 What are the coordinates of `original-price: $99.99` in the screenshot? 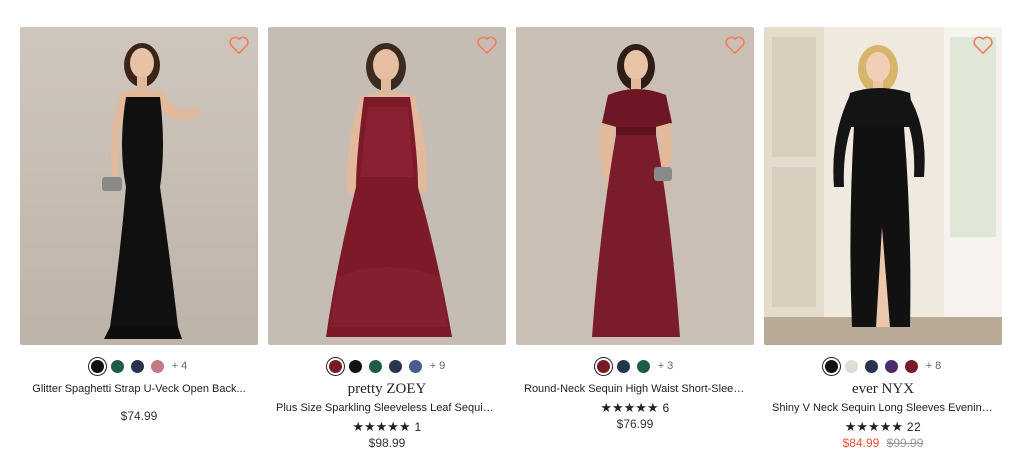 It's located at (905, 443).